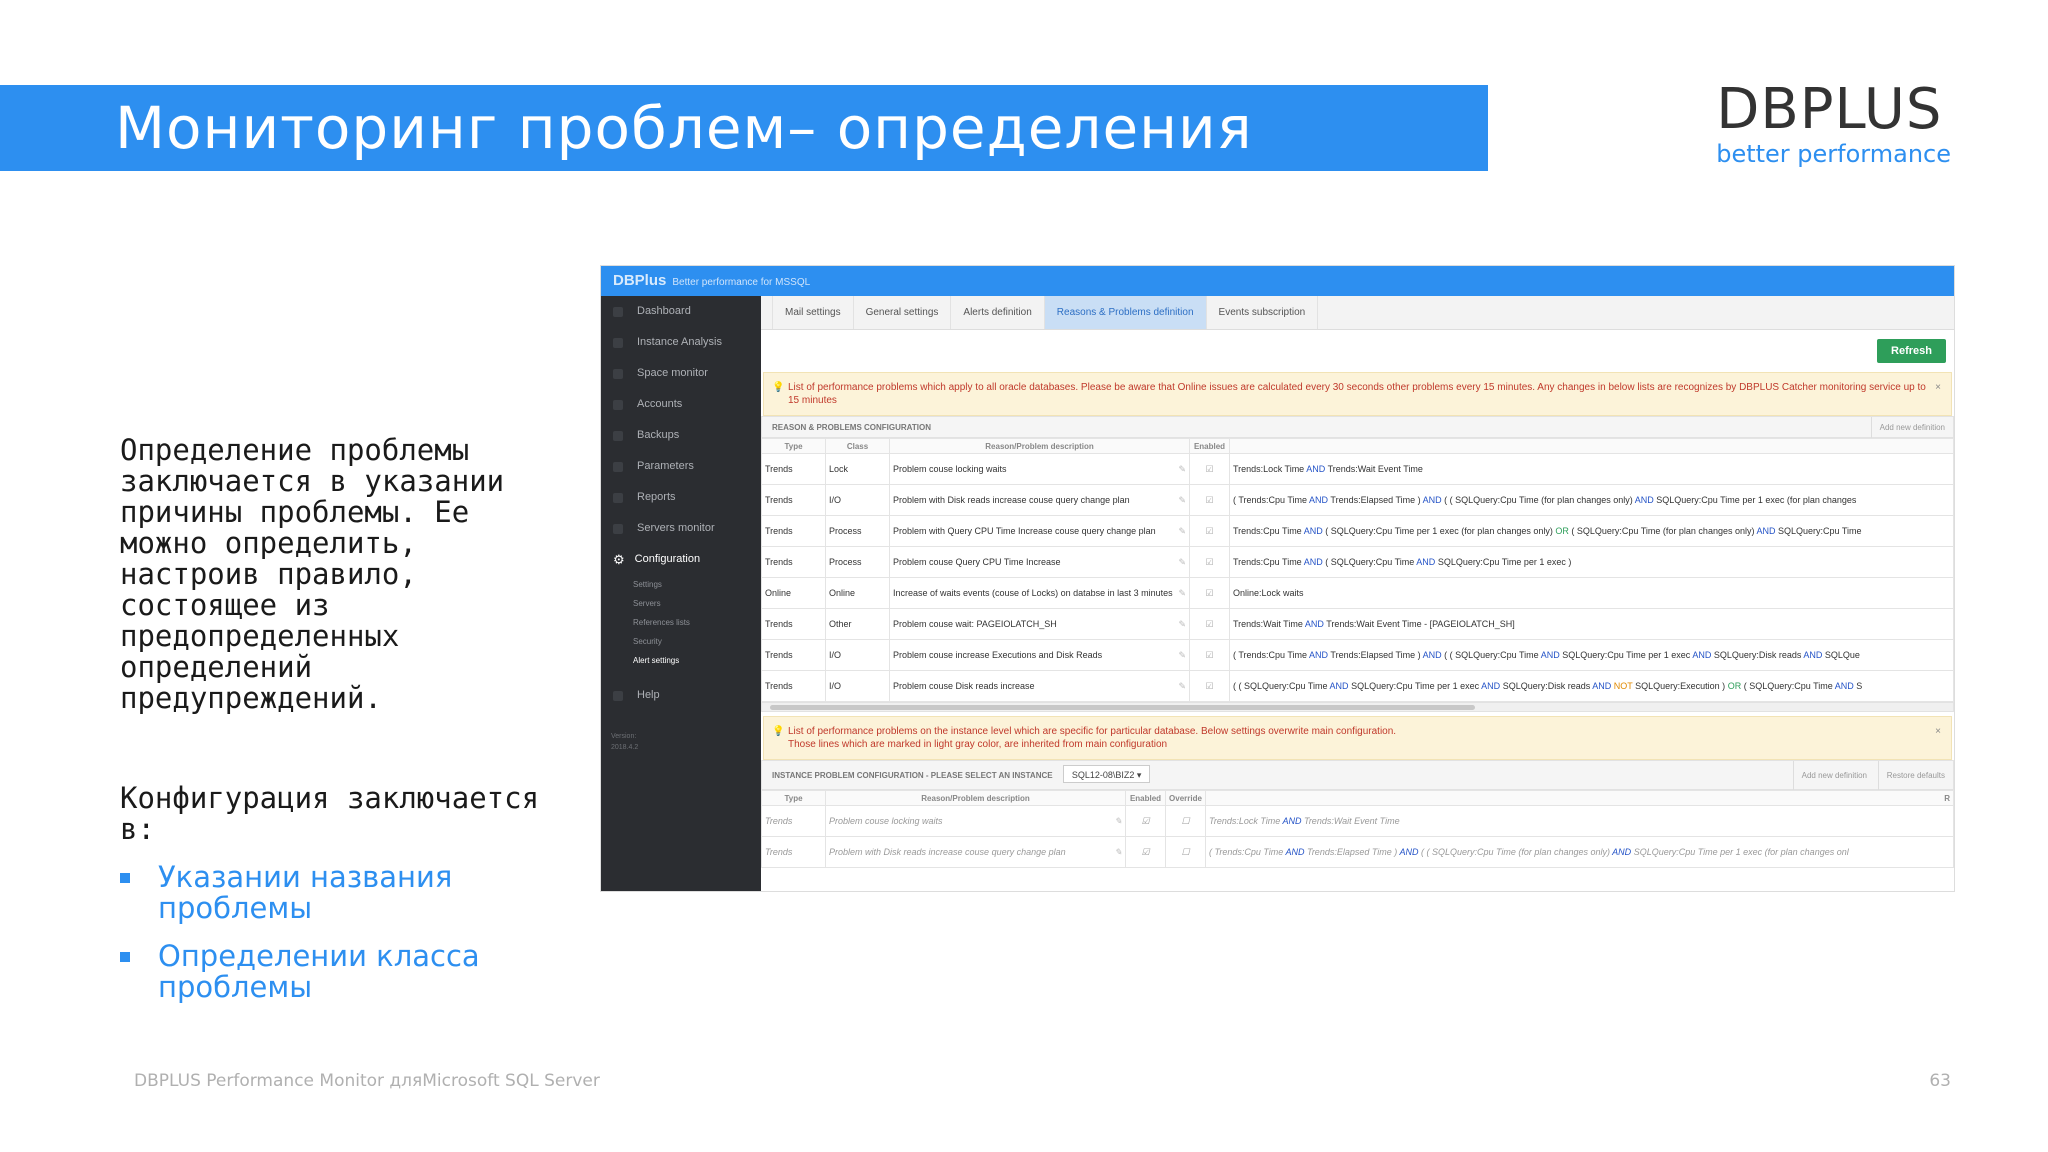 This screenshot has width=2048, height=1152. I want to click on tab-events-subscription: Events subscription, so click(1263, 312).